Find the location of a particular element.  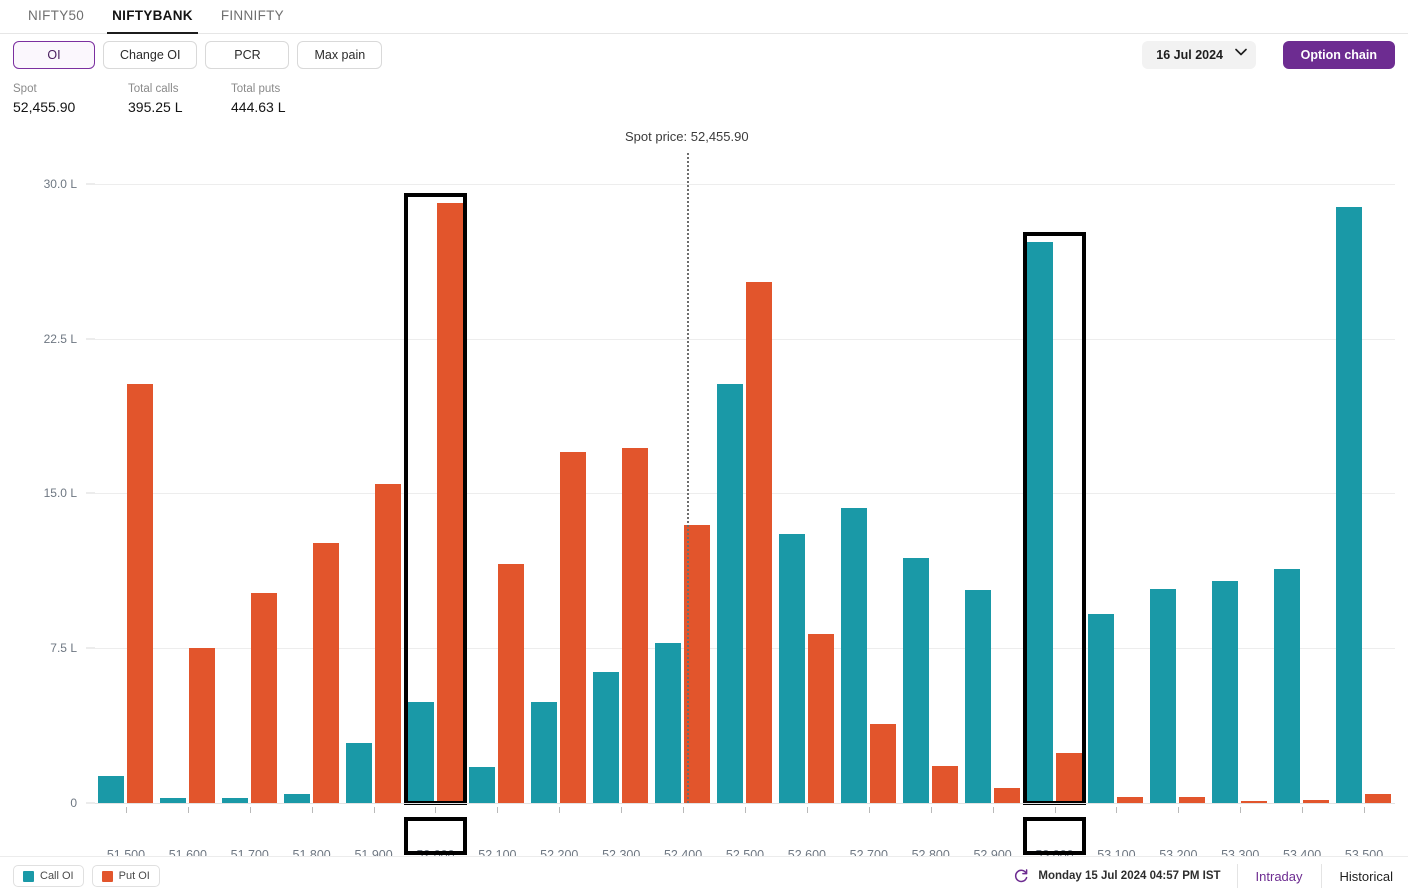

footer-link-intraday: Intraday is located at coordinates (1279, 876).